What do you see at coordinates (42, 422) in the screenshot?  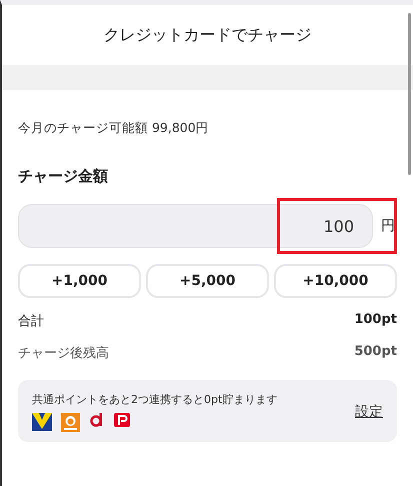 I see `v-mark-icon` at bounding box center [42, 422].